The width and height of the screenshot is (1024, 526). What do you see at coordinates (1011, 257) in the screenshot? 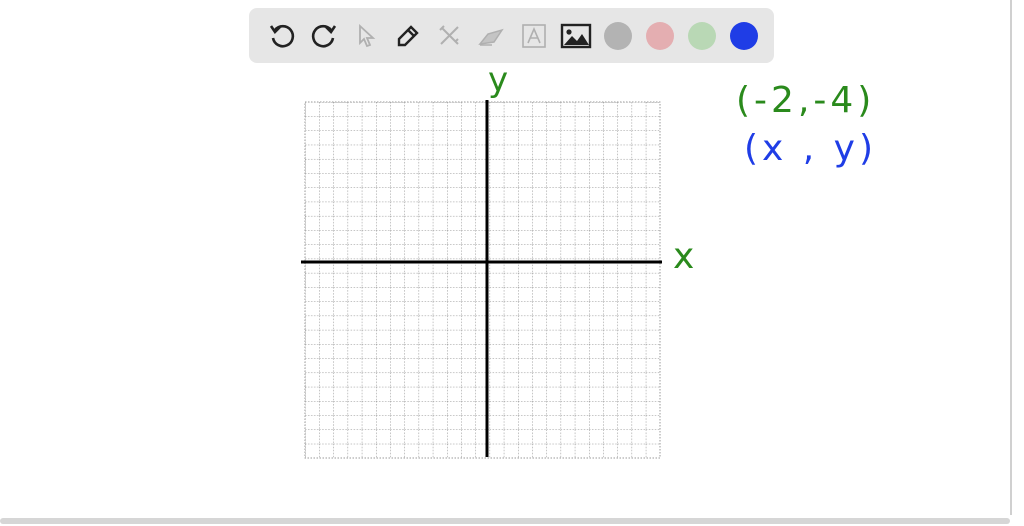
I see `vertical-scrollbar` at bounding box center [1011, 257].